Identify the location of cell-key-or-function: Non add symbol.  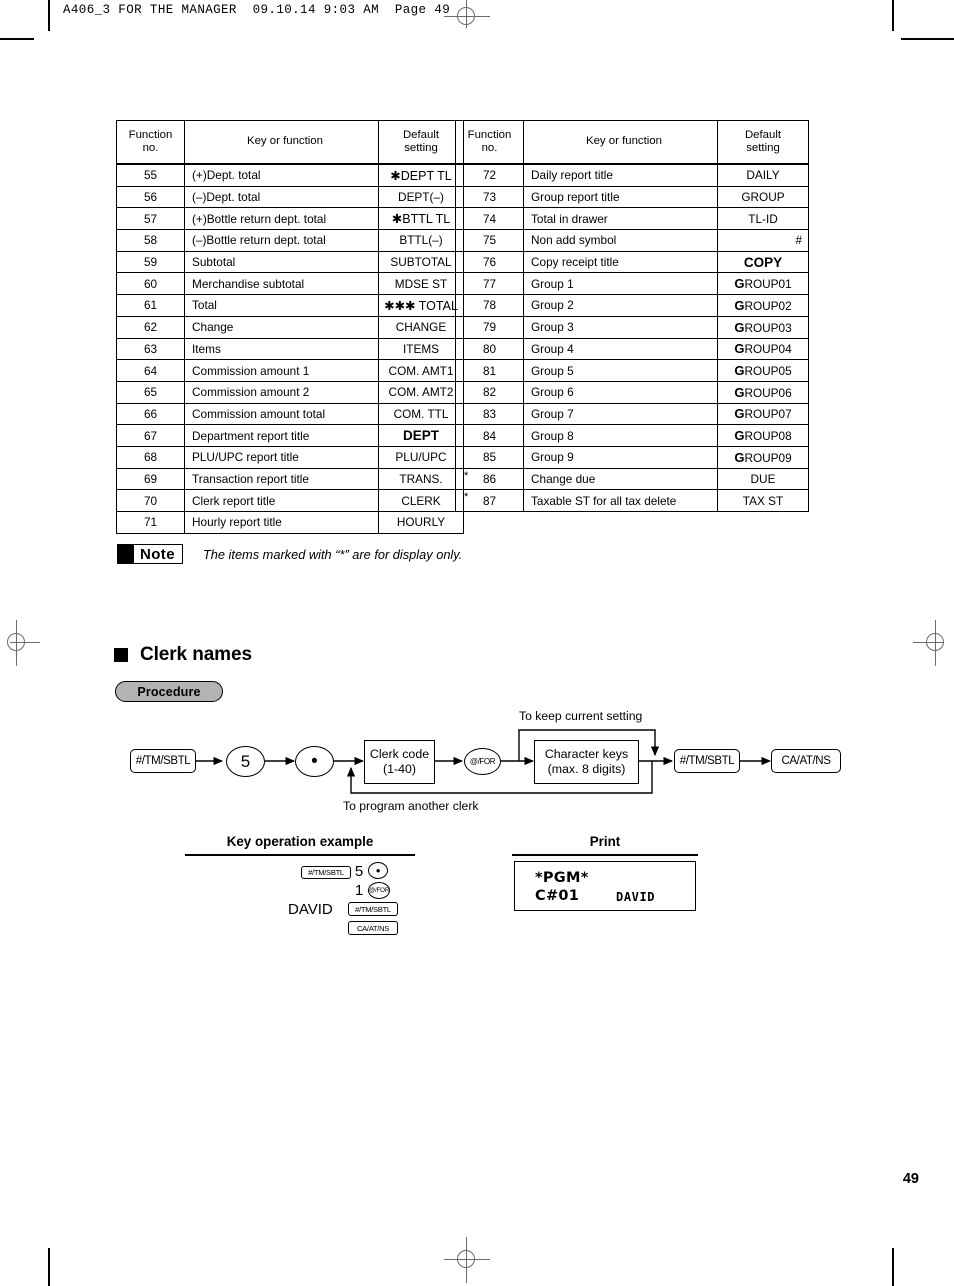
(620, 240).